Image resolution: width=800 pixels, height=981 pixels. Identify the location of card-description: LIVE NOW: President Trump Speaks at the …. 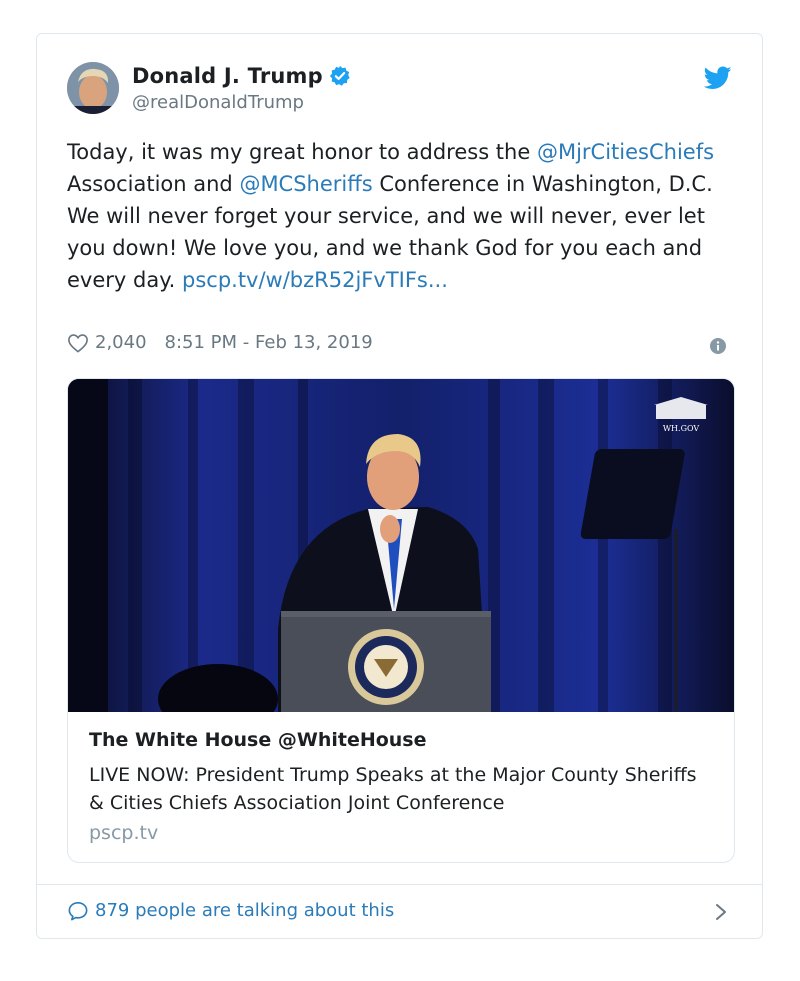
(399, 789).